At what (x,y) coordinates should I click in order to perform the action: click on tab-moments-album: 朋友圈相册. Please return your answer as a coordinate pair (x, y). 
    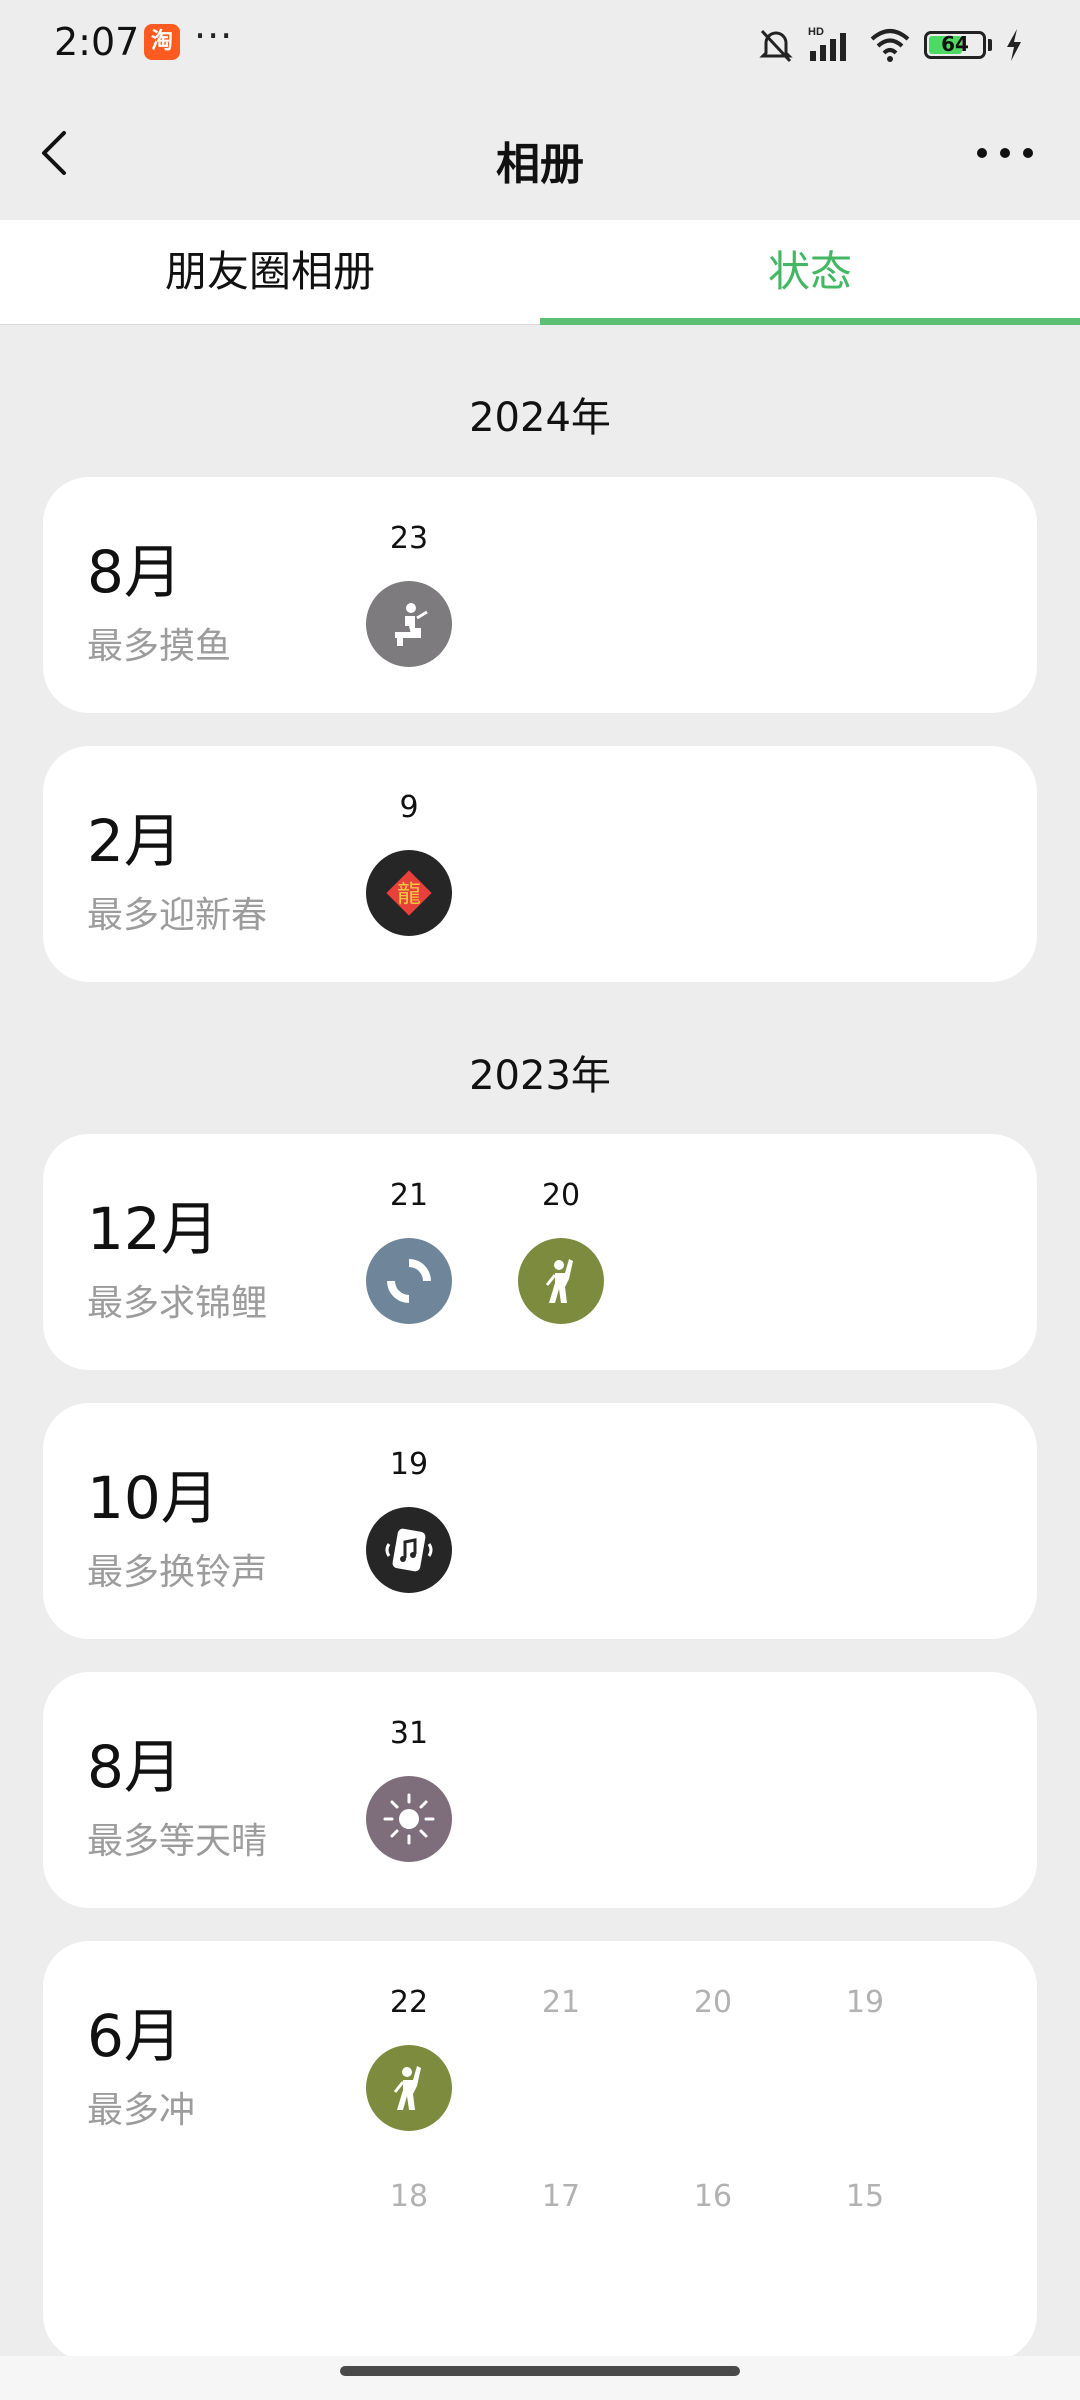
    Looking at the image, I should click on (270, 272).